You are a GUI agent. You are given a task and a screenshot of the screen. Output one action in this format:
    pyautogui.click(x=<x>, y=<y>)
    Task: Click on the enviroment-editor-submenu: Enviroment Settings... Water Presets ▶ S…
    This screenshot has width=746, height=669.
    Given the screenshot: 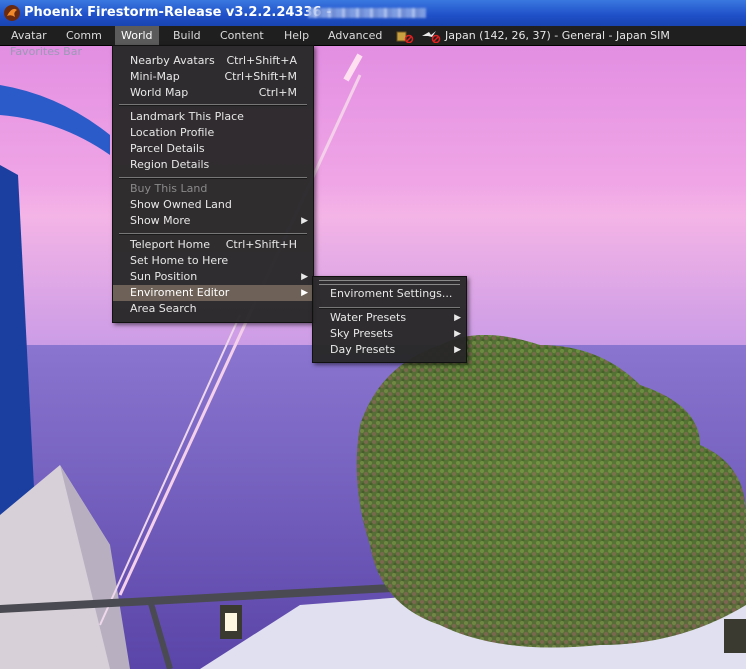 What is the action you would take?
    pyautogui.click(x=389, y=319)
    